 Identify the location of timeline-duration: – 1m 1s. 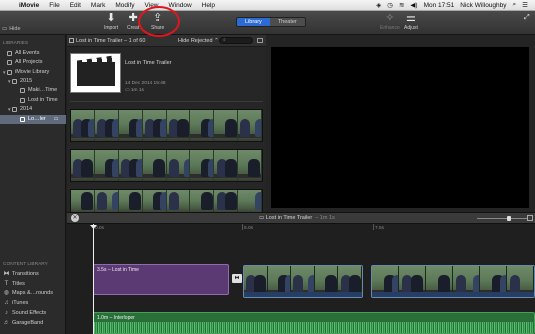
(325, 218).